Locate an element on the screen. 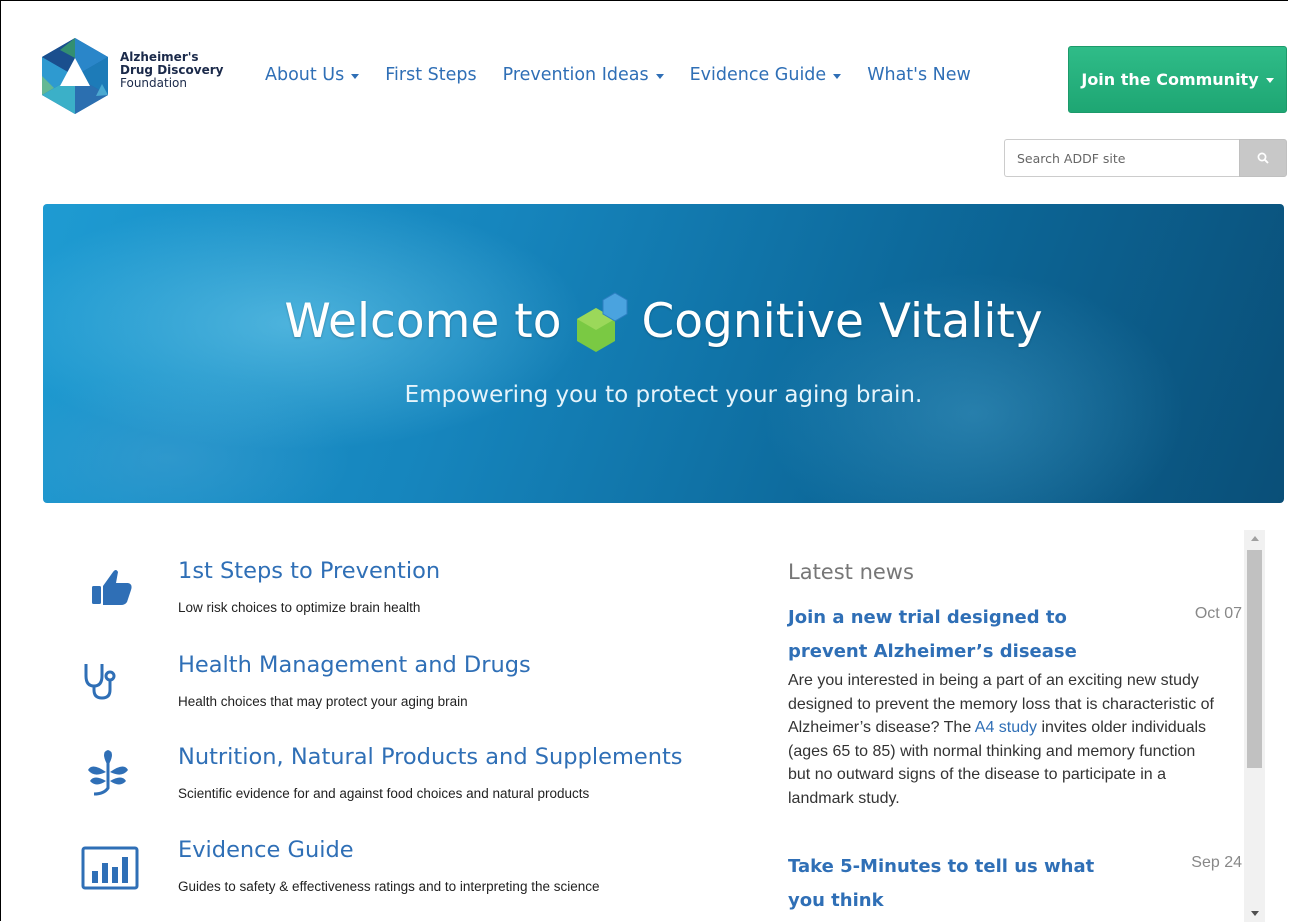  thumbs-up-icon is located at coordinates (112, 587).